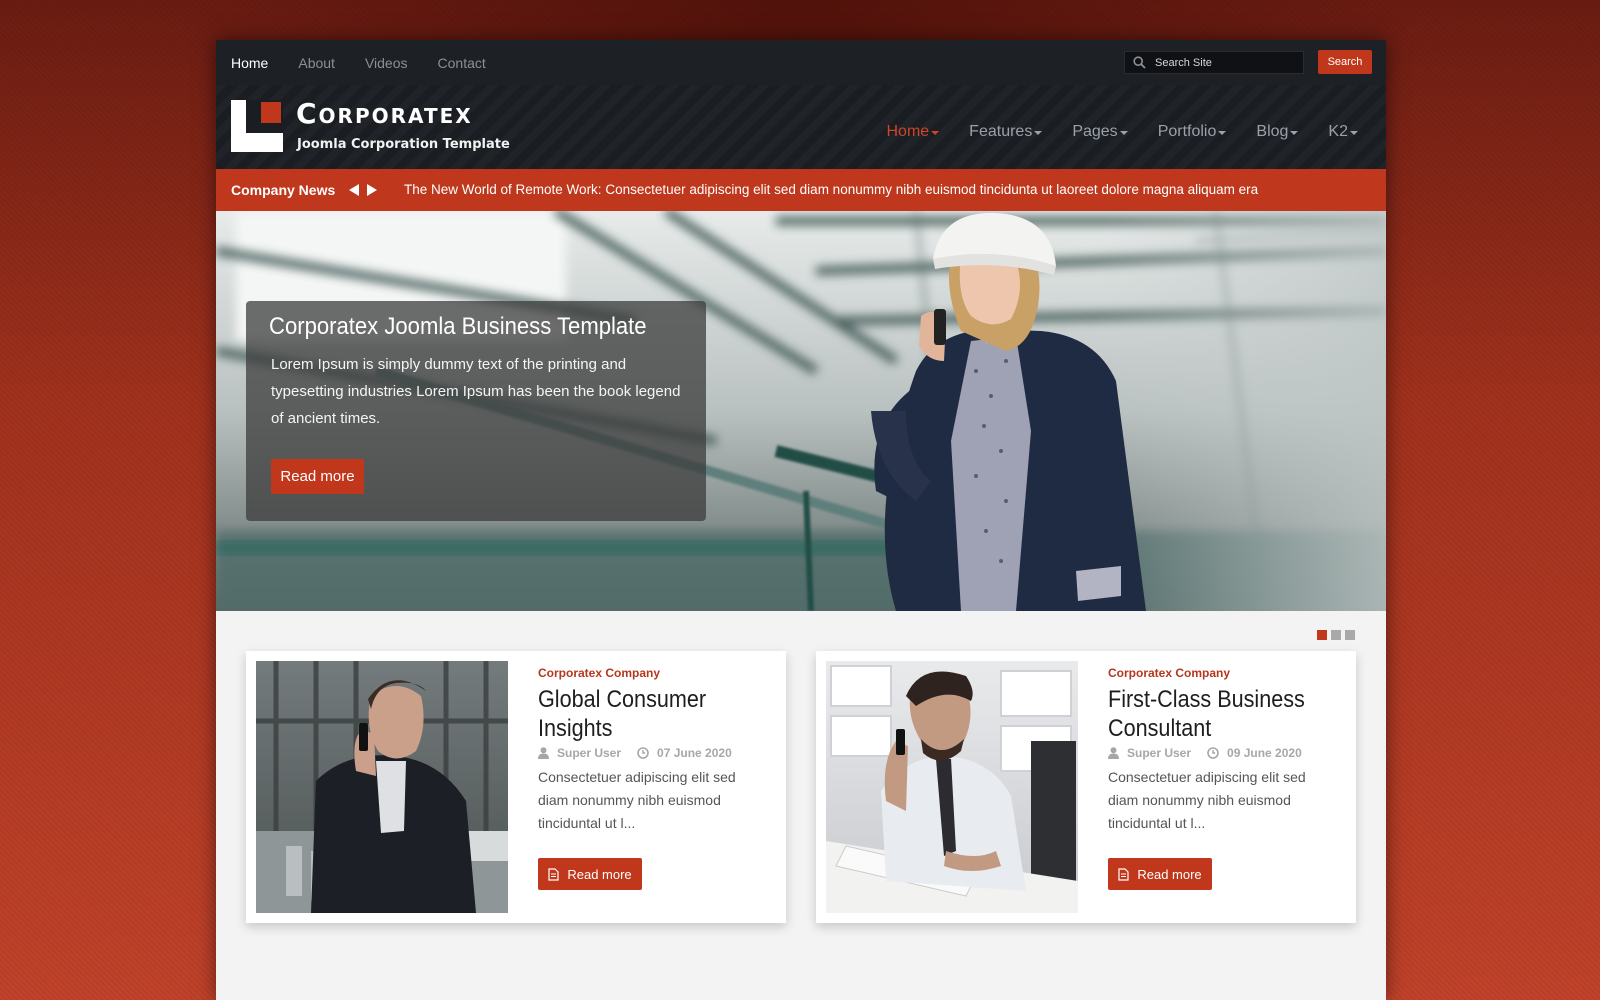 Image resolution: width=1600 pixels, height=1000 pixels. What do you see at coordinates (1205, 753) in the screenshot?
I see `article-meta: Super User 09 June 2020` at bounding box center [1205, 753].